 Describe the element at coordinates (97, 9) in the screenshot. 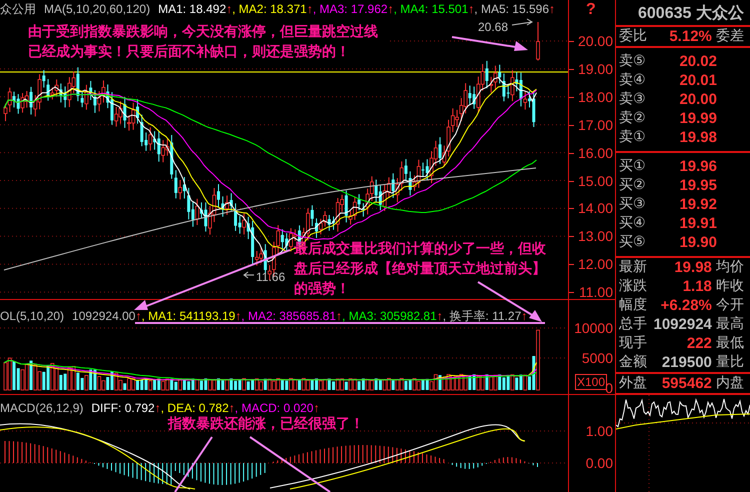

I see `indicator-label: MA(5,10,20,60,120)` at that location.